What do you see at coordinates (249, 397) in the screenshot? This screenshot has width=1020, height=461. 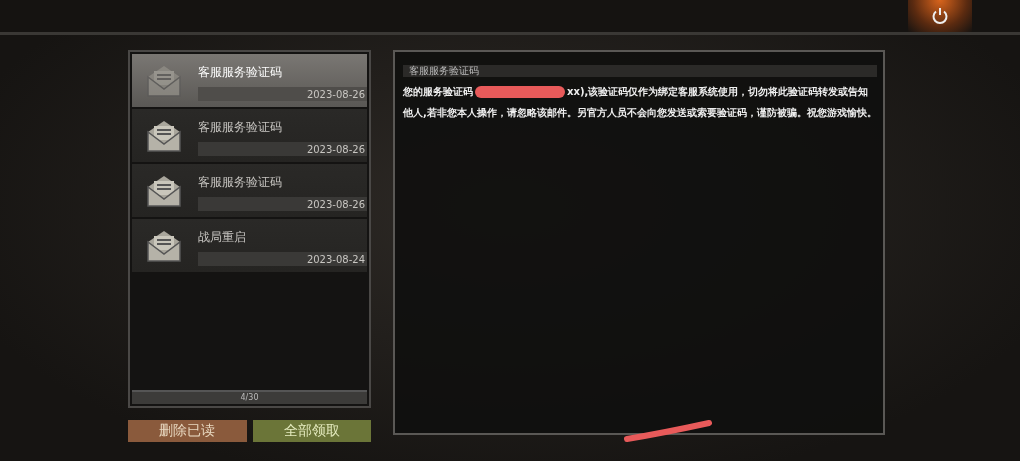 I see `mail-count: 4/30` at bounding box center [249, 397].